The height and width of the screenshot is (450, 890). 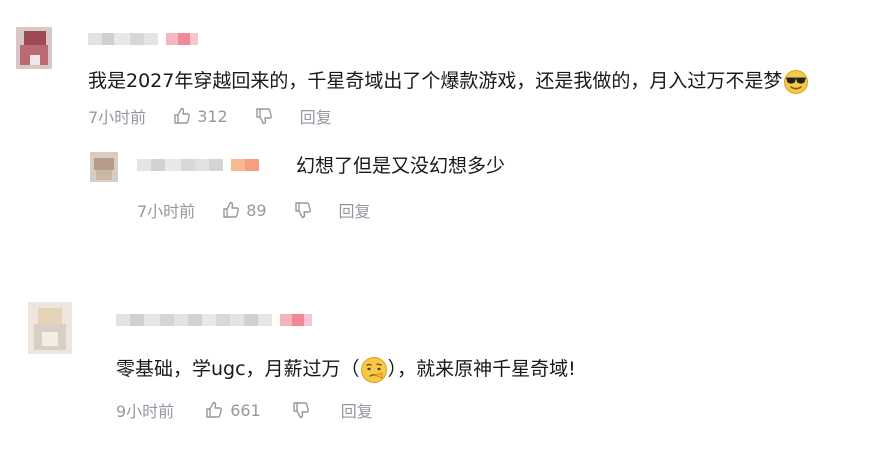 I want to click on doubtful-emoji-icon, so click(x=374, y=370).